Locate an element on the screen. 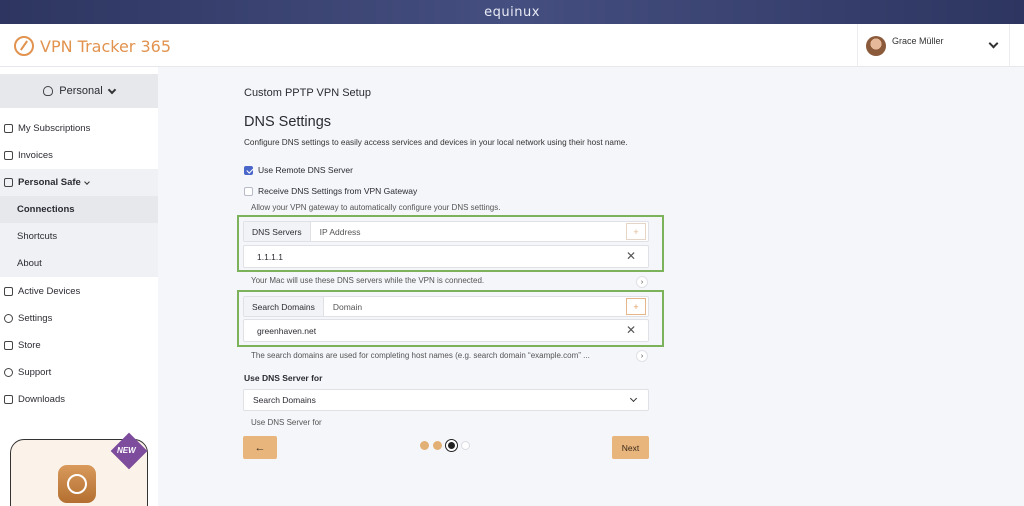 This screenshot has width=1024, height=506. sidebar-item-label: Shortcuts is located at coordinates (37, 236).